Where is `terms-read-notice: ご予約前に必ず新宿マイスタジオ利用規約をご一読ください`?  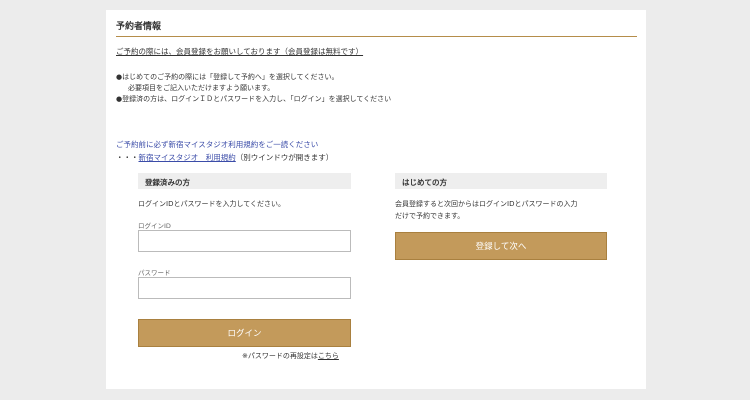
terms-read-notice: ご予約前に必ず新宿マイスタジオ利用規約をご一読ください is located at coordinates (217, 144).